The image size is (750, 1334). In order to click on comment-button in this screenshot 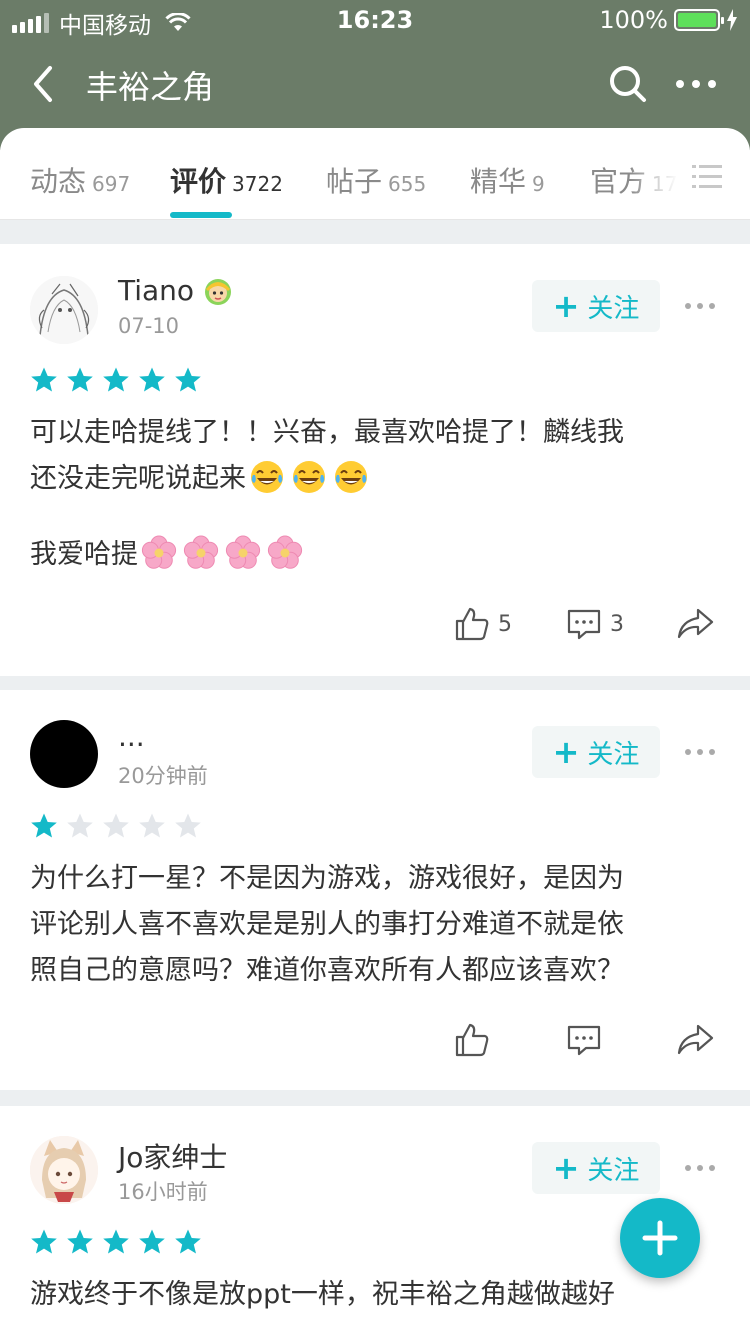, I will do `click(588, 1040)`.